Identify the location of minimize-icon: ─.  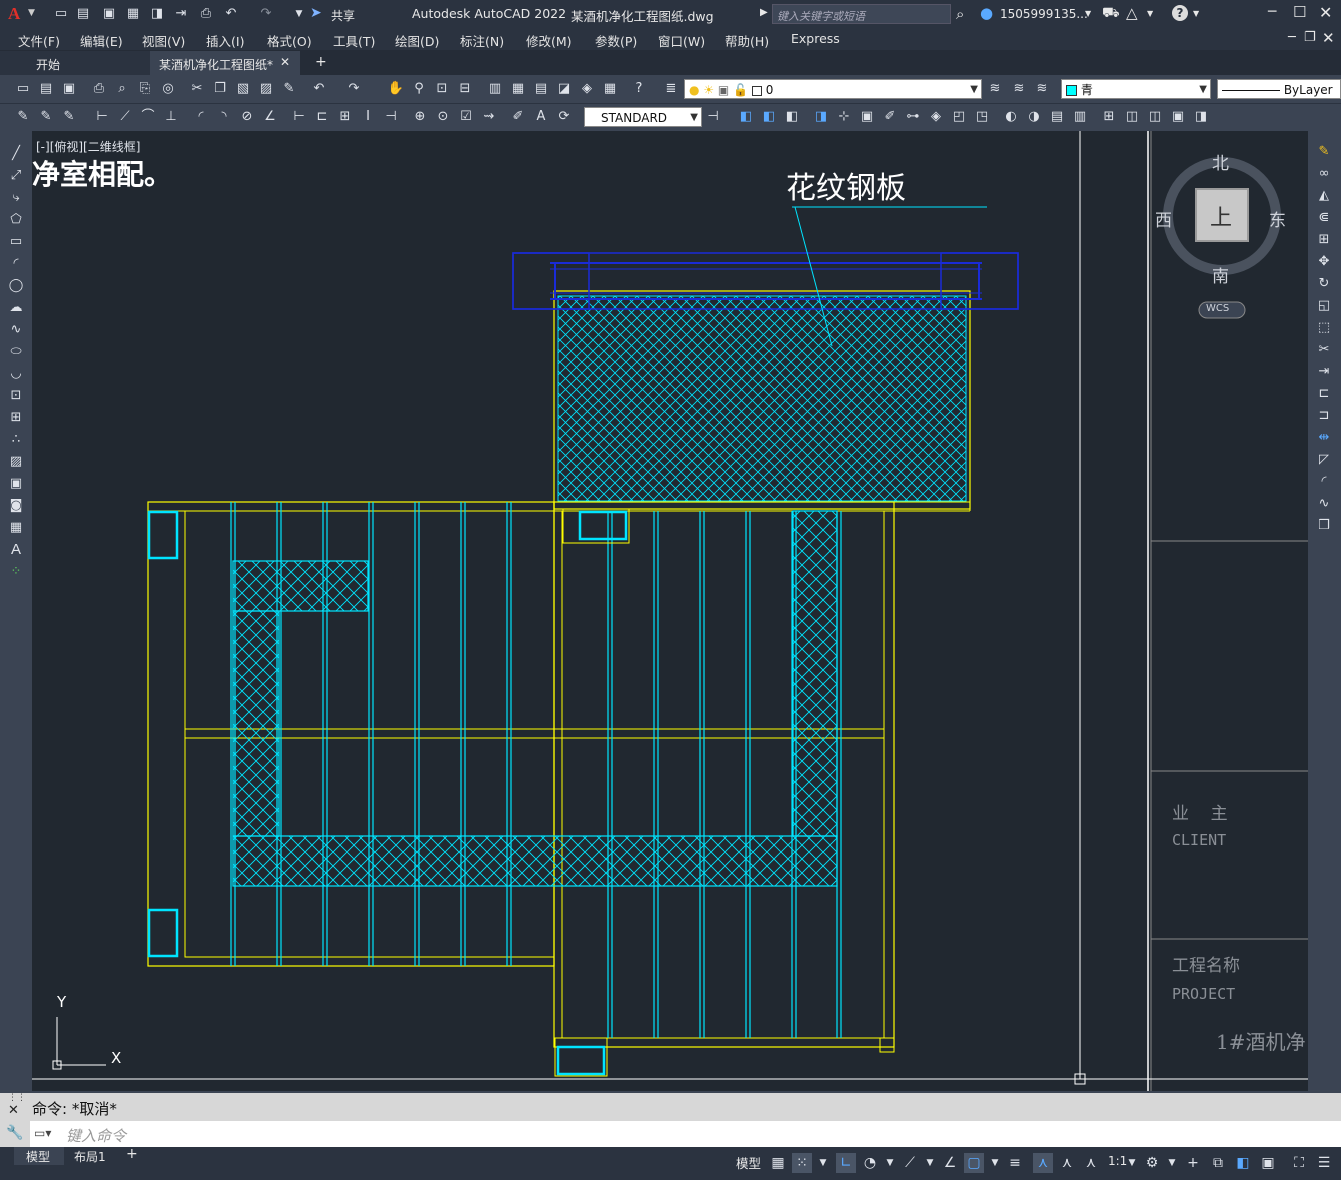
(1272, 12).